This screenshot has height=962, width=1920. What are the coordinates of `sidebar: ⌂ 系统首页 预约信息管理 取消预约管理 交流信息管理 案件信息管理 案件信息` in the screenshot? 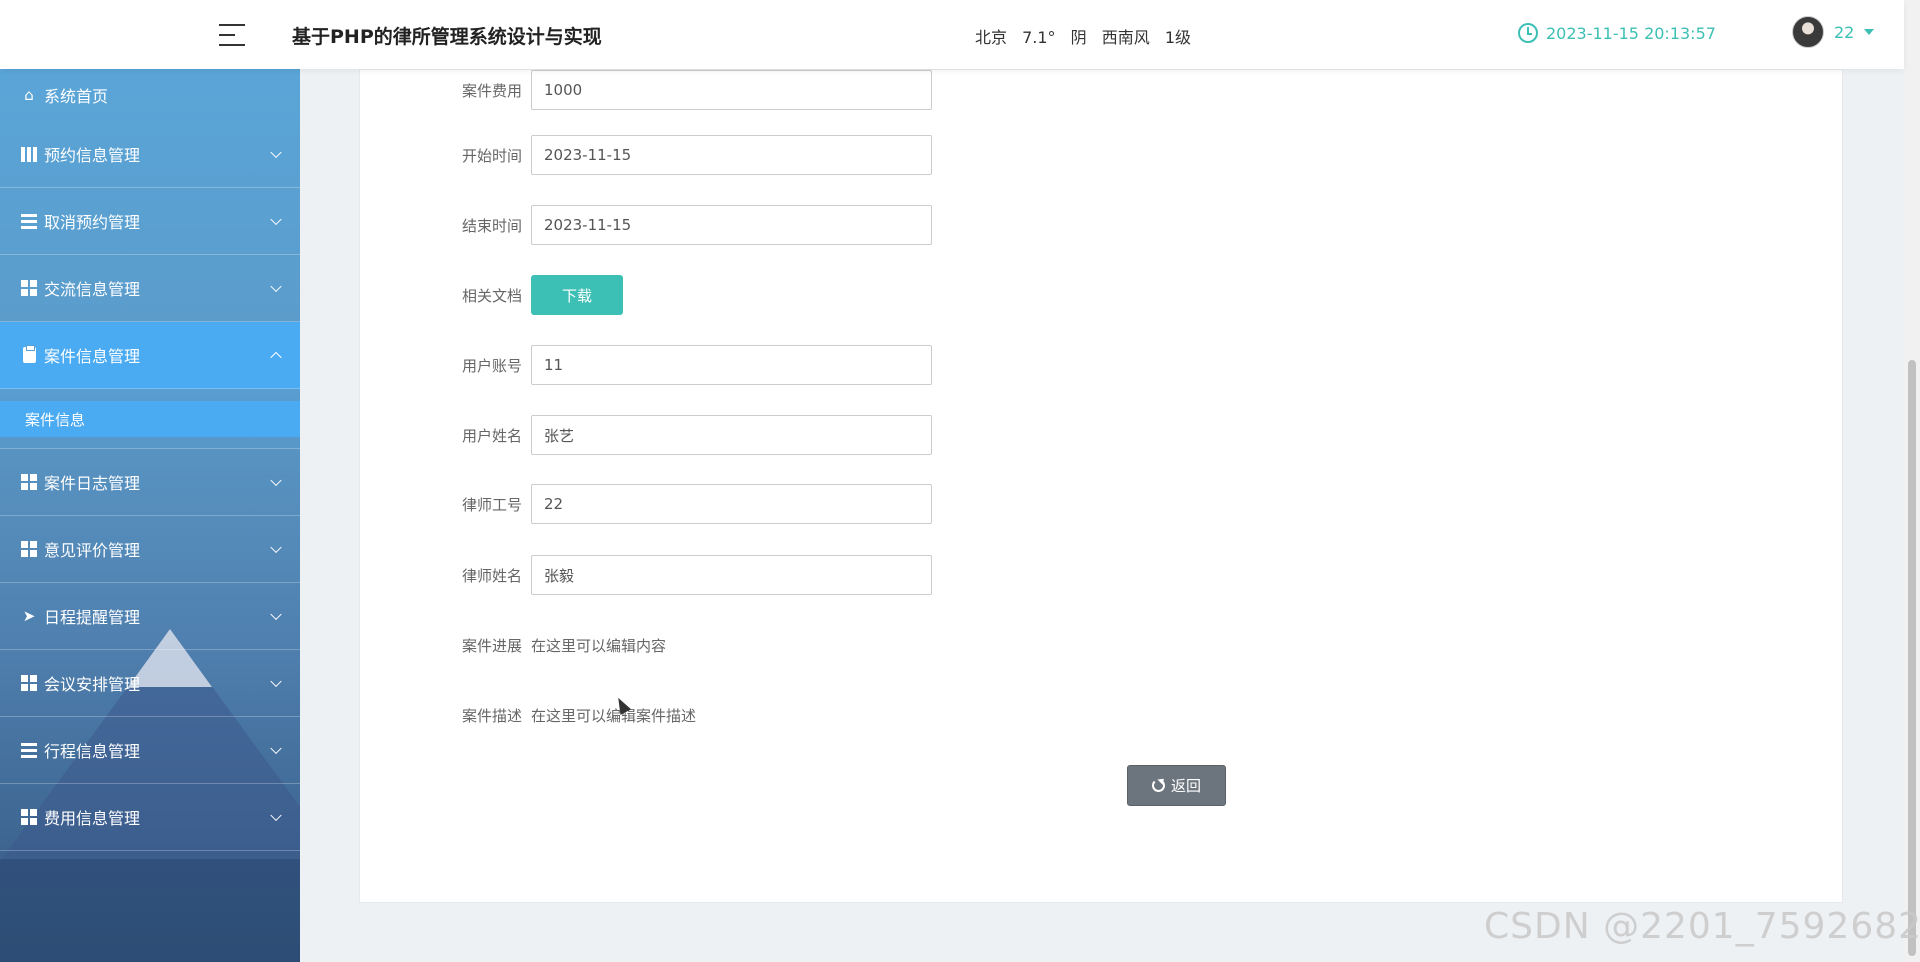 It's located at (150, 515).